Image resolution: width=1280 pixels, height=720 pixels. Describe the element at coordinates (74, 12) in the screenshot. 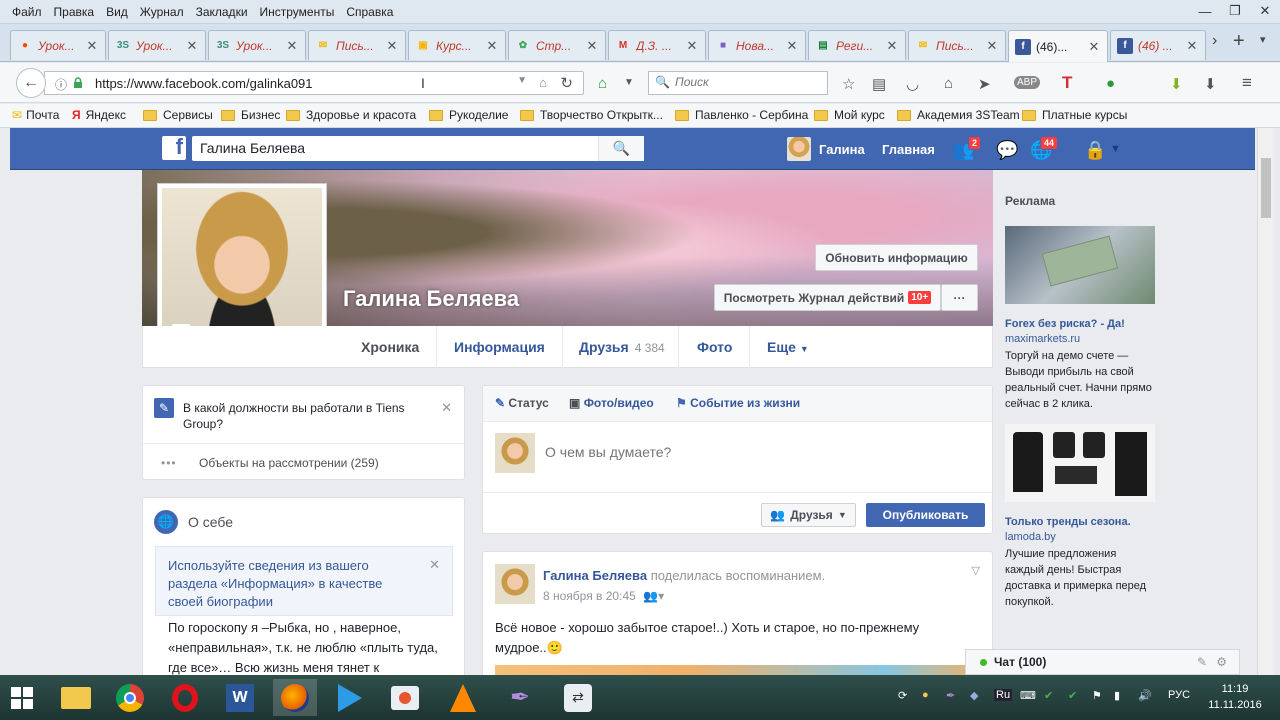

I see `menu-edit: Правка` at that location.